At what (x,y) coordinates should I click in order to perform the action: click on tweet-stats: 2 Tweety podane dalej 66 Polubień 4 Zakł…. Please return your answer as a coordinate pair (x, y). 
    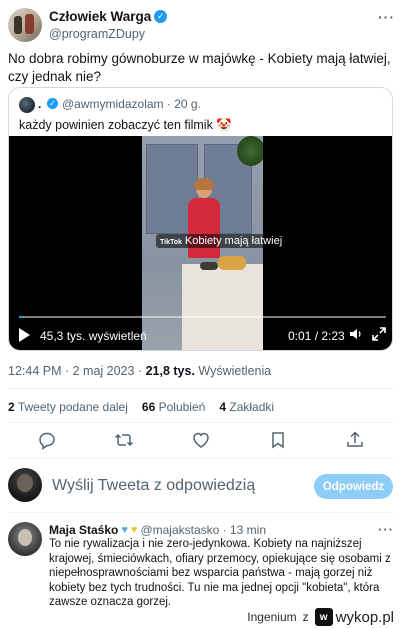
    Looking at the image, I should click on (141, 407).